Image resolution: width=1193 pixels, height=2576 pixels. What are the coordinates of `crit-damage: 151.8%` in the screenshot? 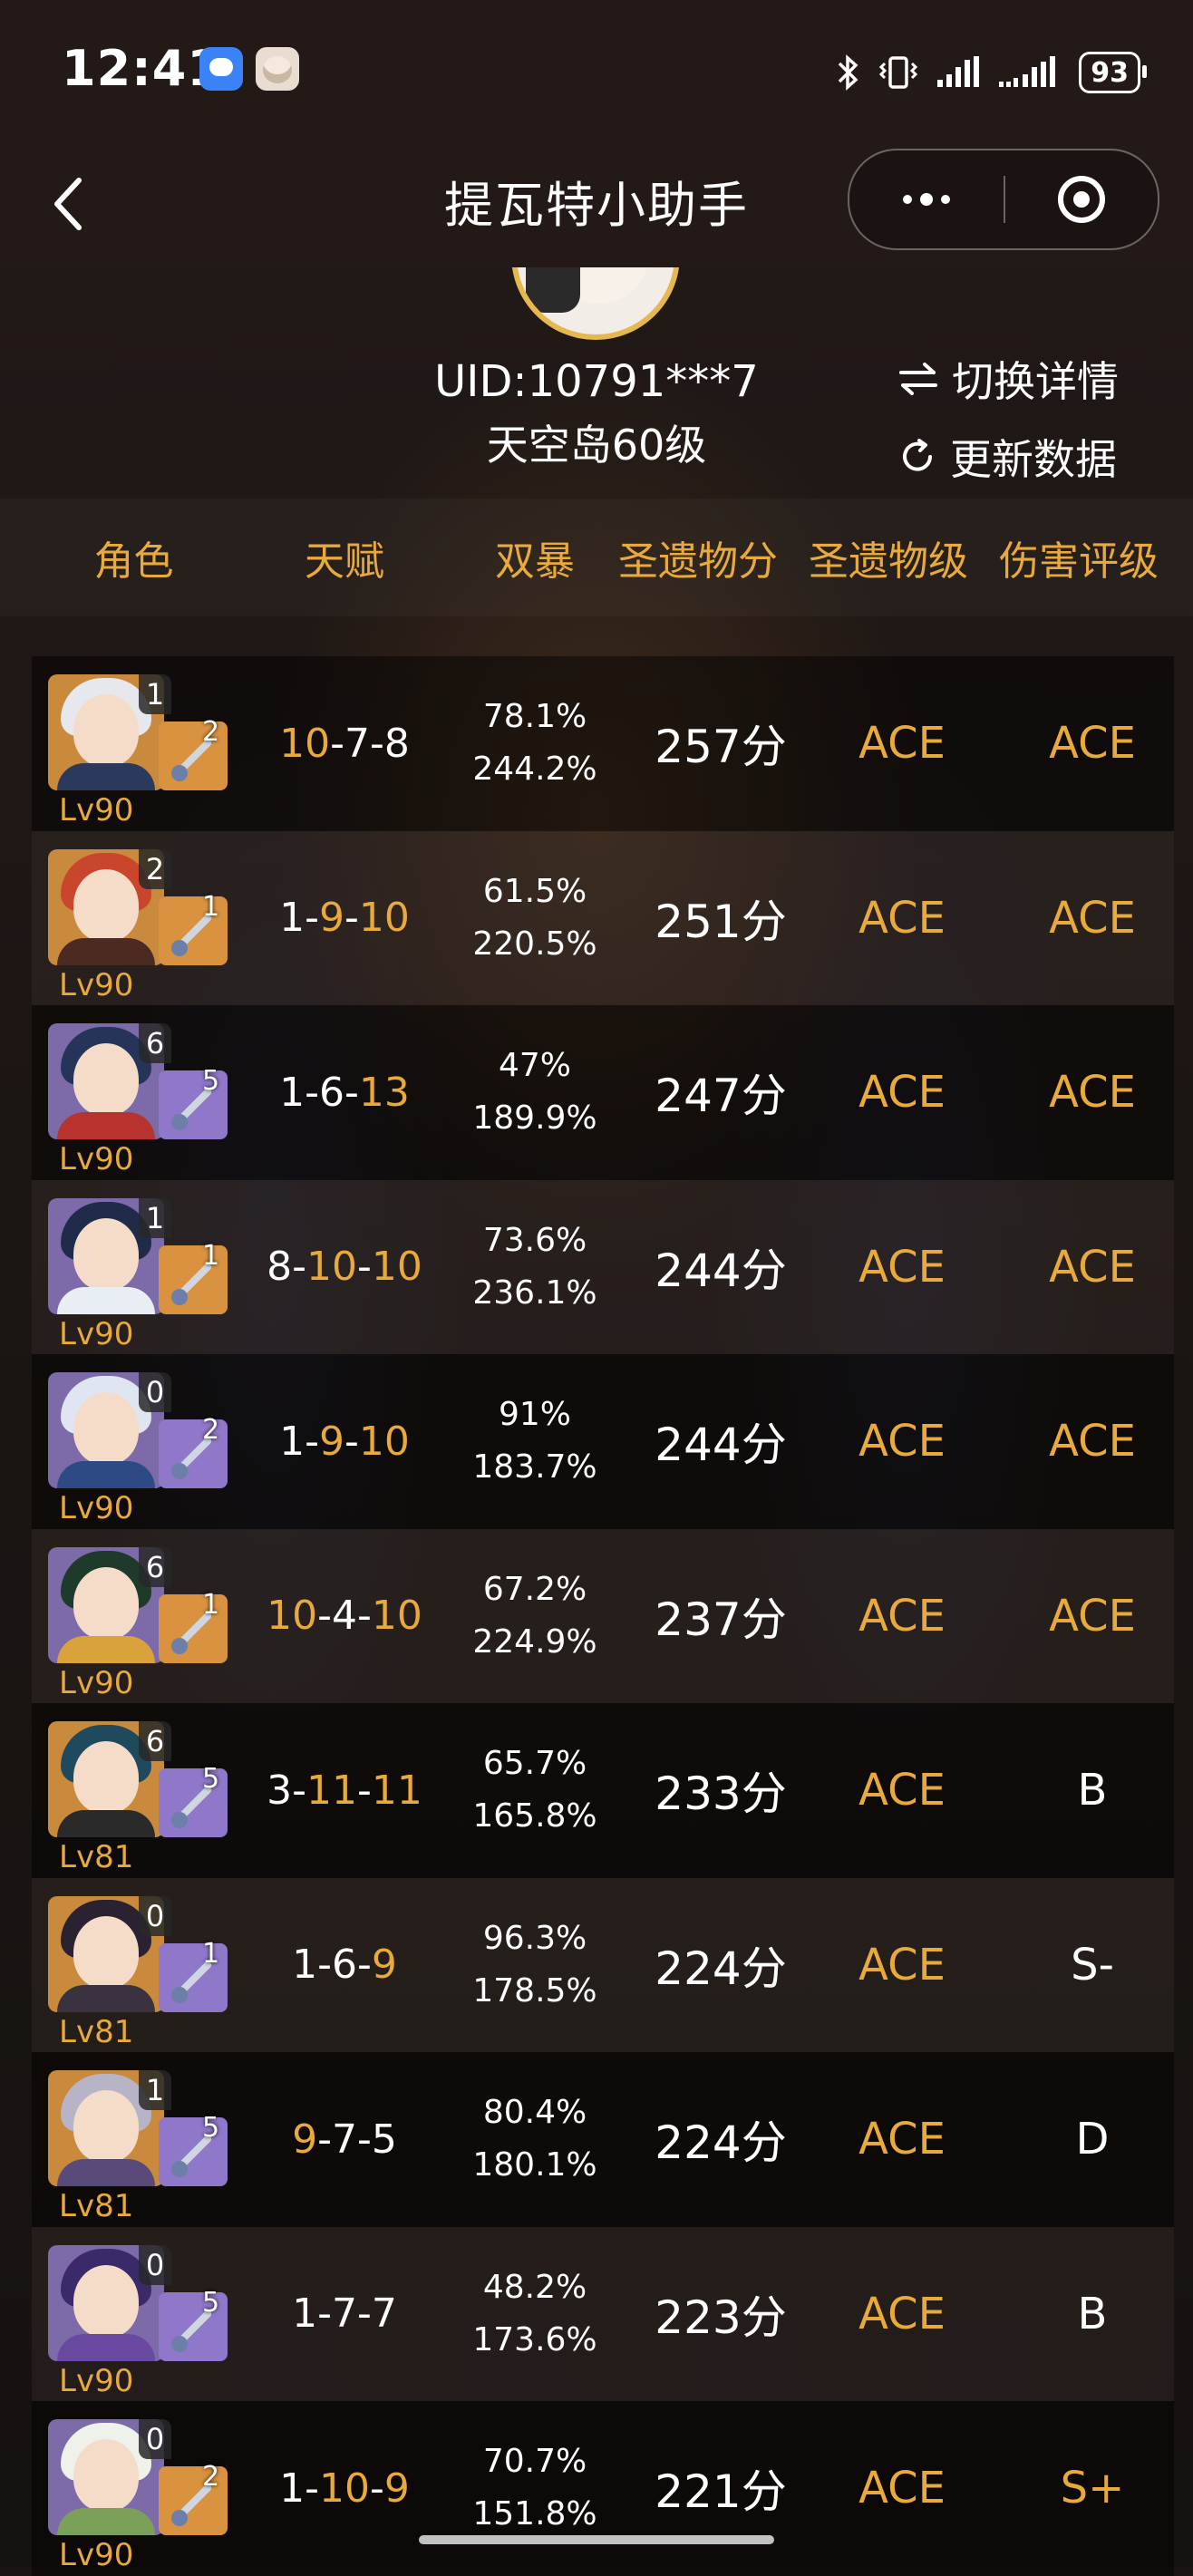 It's located at (534, 2514).